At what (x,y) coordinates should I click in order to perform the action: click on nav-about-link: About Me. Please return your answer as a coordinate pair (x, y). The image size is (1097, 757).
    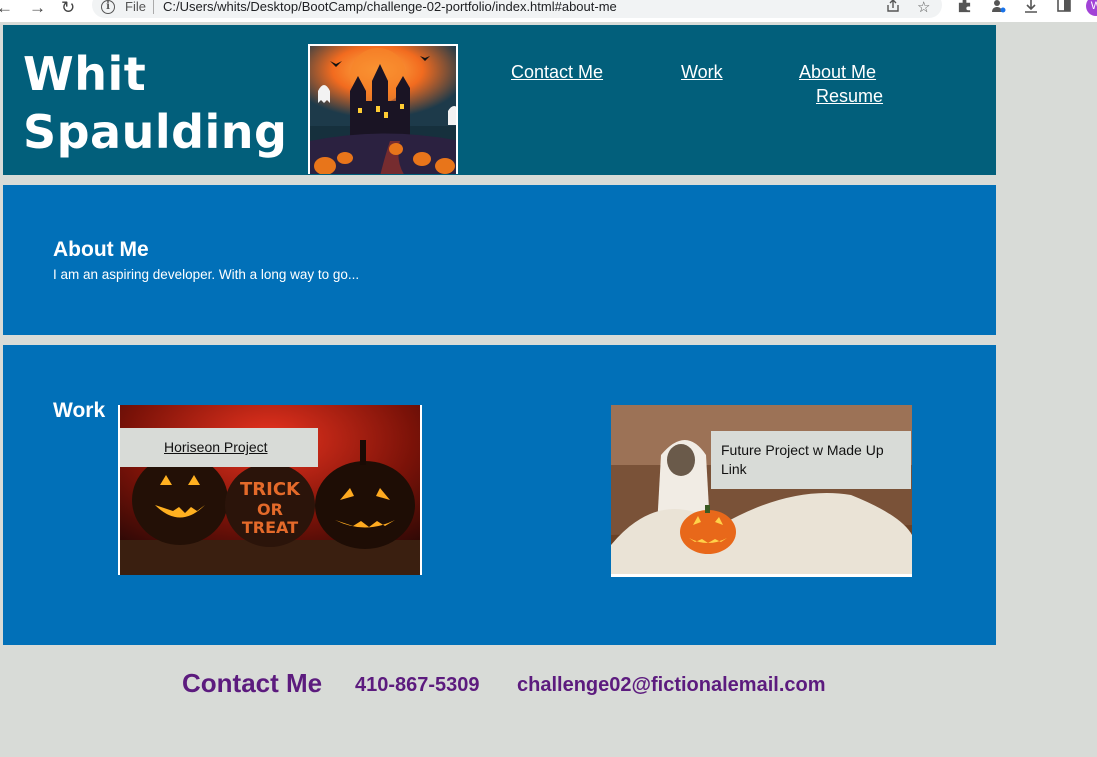
    Looking at the image, I should click on (837, 72).